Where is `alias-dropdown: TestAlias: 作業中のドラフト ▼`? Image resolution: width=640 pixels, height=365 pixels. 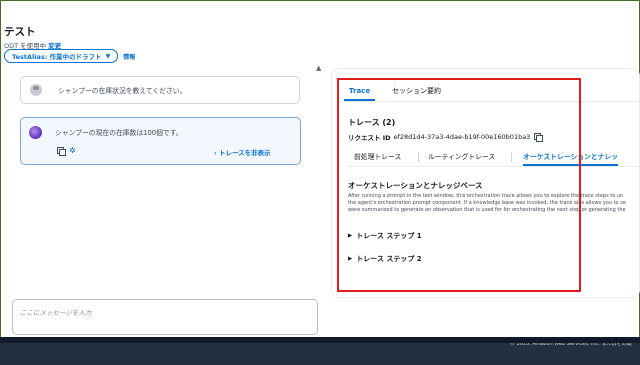
alias-dropdown: TestAlias: 作業中のドラフト ▼ is located at coordinates (61, 56).